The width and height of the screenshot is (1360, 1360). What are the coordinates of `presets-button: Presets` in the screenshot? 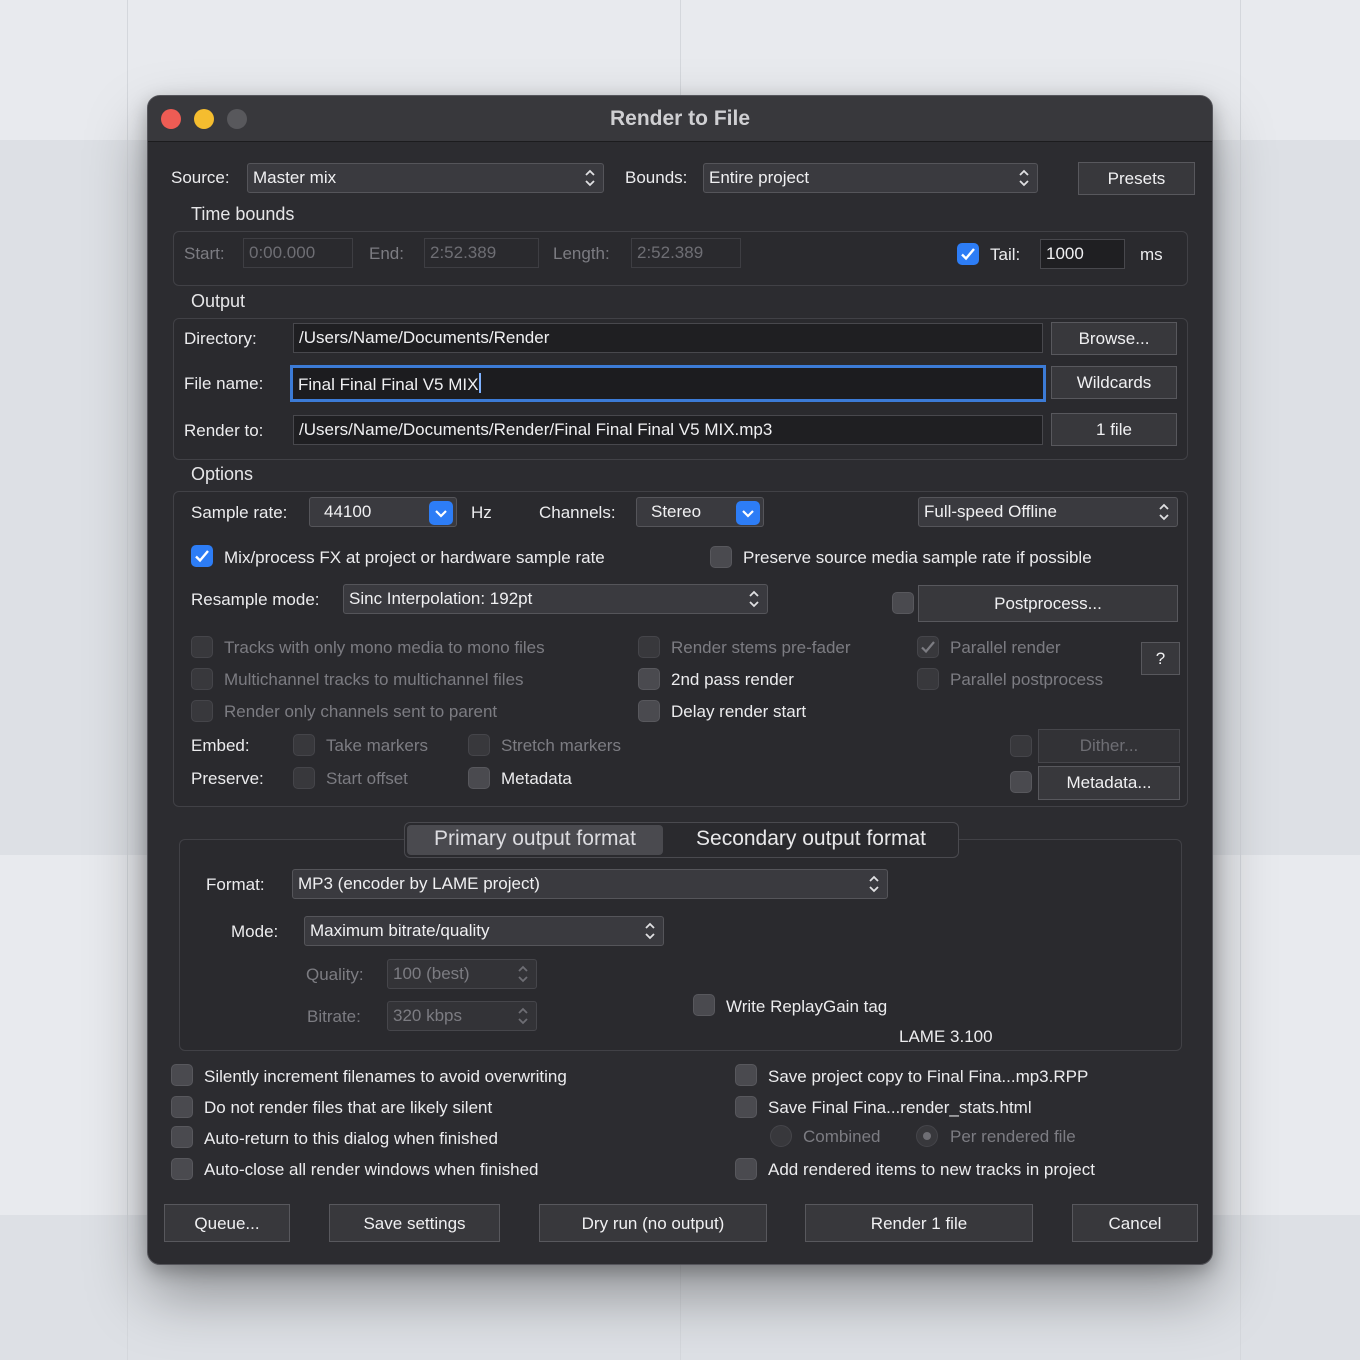 It's located at (1136, 178).